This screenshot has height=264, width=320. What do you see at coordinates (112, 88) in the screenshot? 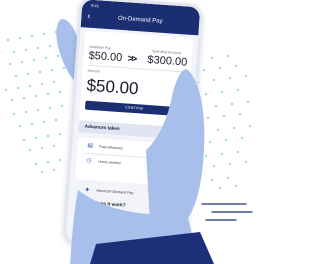
I see `amount-value: $50.00` at bounding box center [112, 88].